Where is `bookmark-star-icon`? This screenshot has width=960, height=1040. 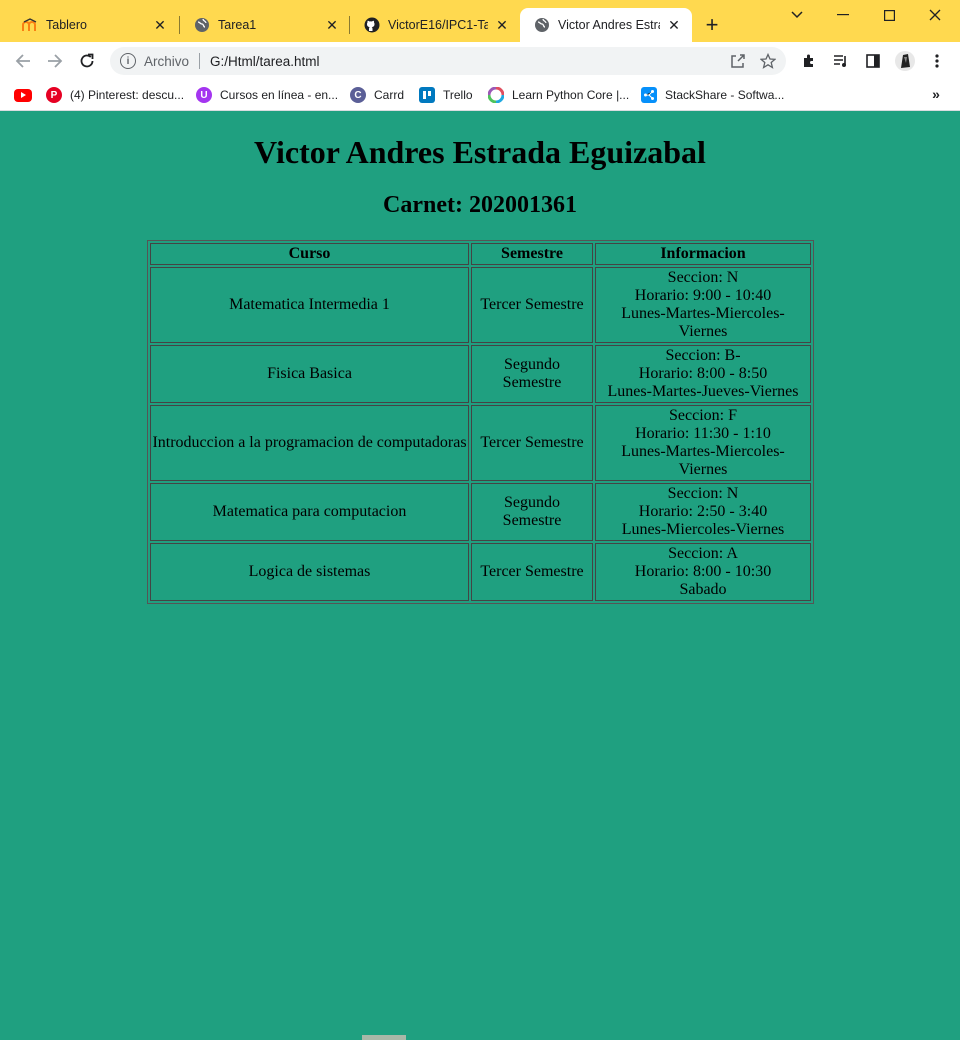 bookmark-star-icon is located at coordinates (768, 61).